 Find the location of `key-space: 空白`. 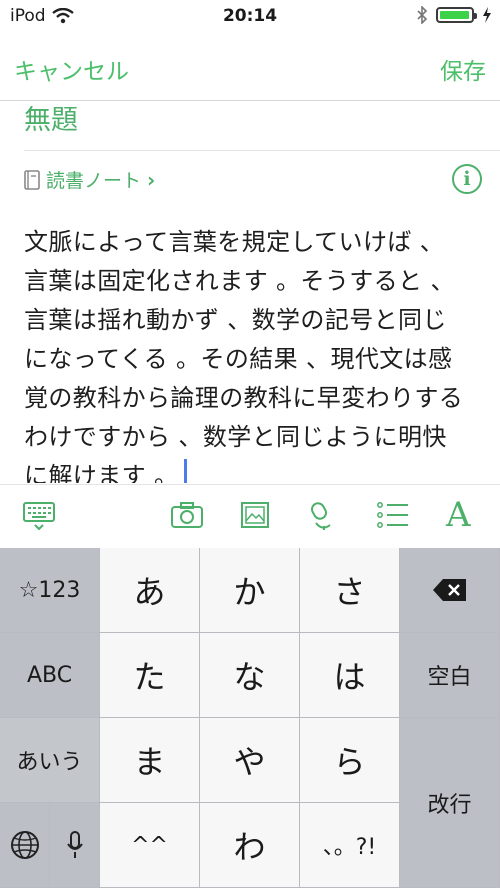

key-space: 空白 is located at coordinates (450, 675).